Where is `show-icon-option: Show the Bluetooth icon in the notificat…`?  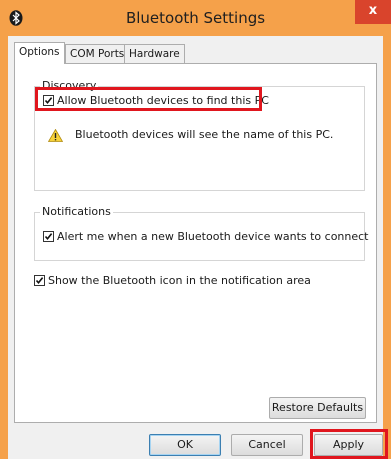
show-icon-option: Show the Bluetooth icon in the notificat… is located at coordinates (172, 280).